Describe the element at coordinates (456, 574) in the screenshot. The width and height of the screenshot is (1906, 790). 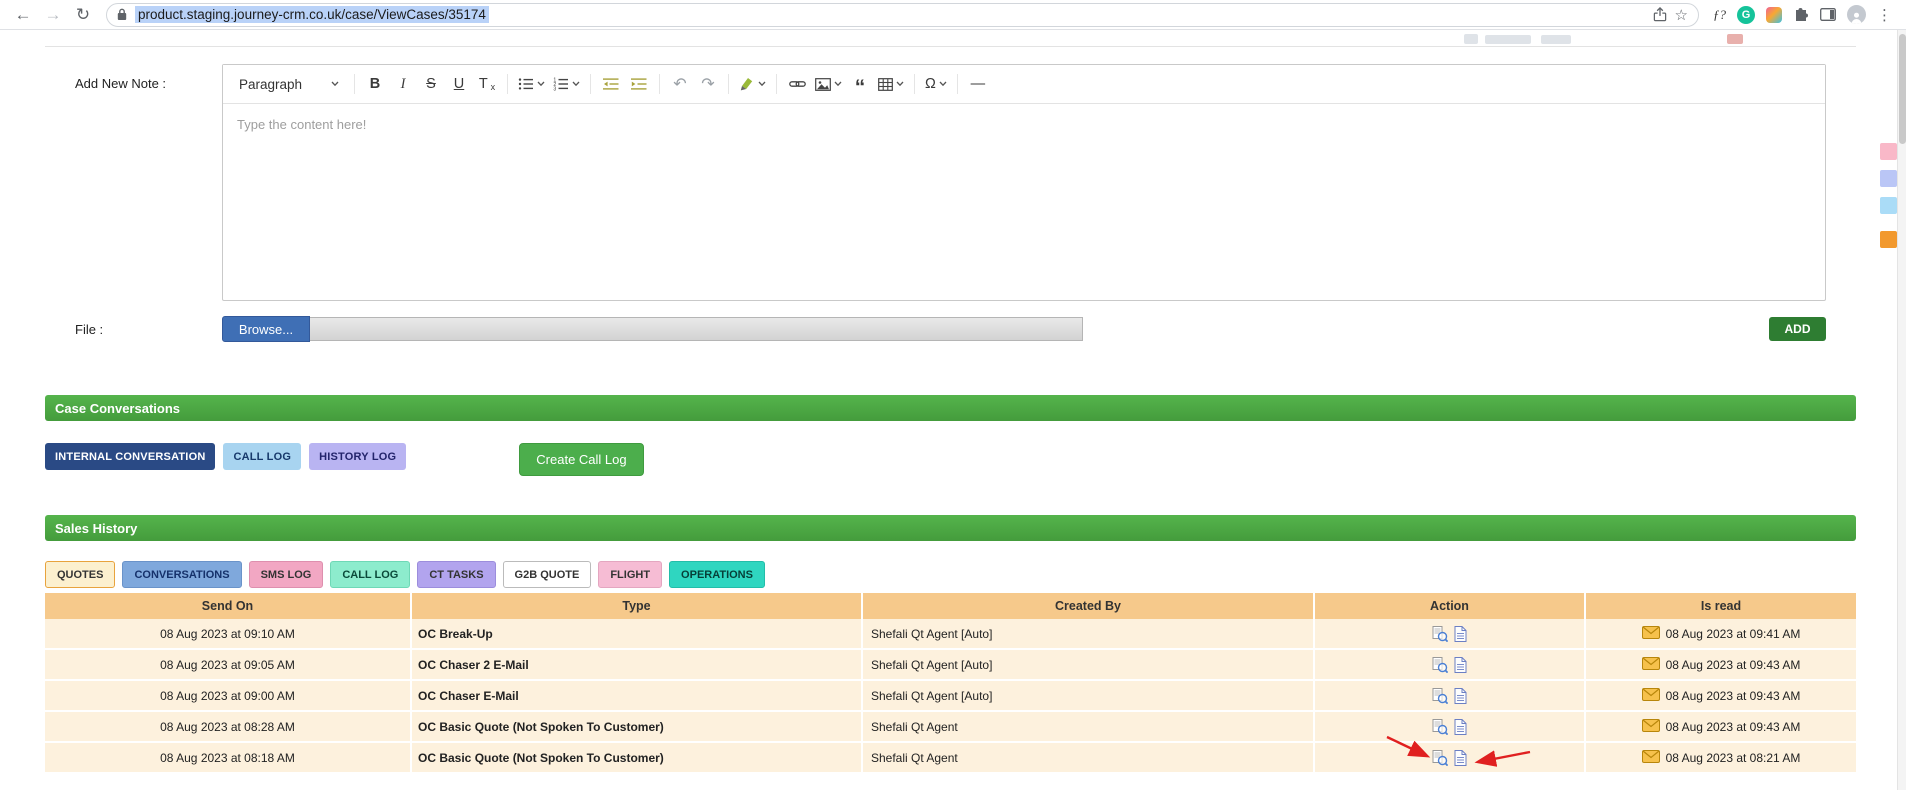
I see `tab-ct-tasks: CT TASKS` at that location.